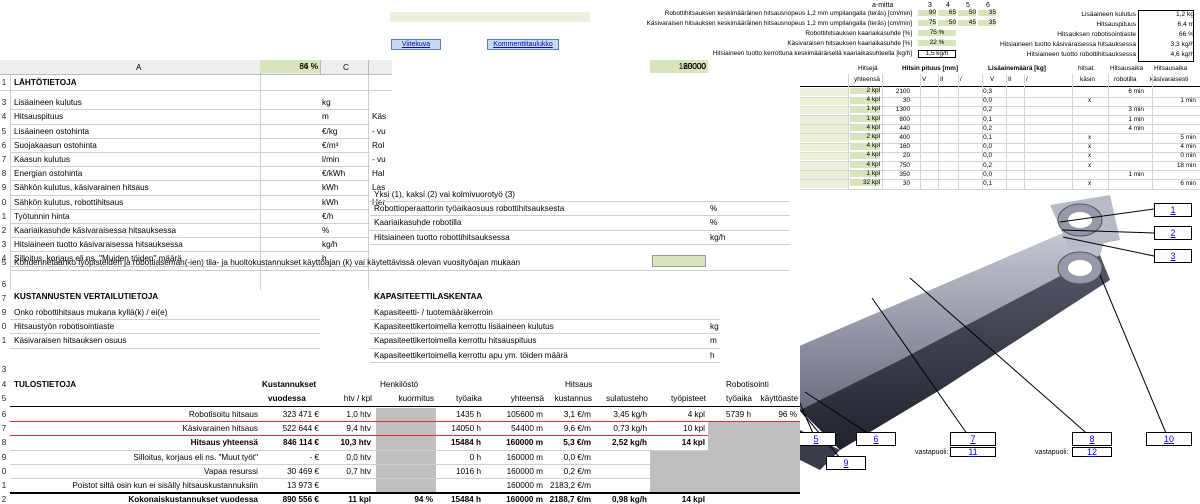  I want to click on top-param-cell: 90, so click(927, 13).